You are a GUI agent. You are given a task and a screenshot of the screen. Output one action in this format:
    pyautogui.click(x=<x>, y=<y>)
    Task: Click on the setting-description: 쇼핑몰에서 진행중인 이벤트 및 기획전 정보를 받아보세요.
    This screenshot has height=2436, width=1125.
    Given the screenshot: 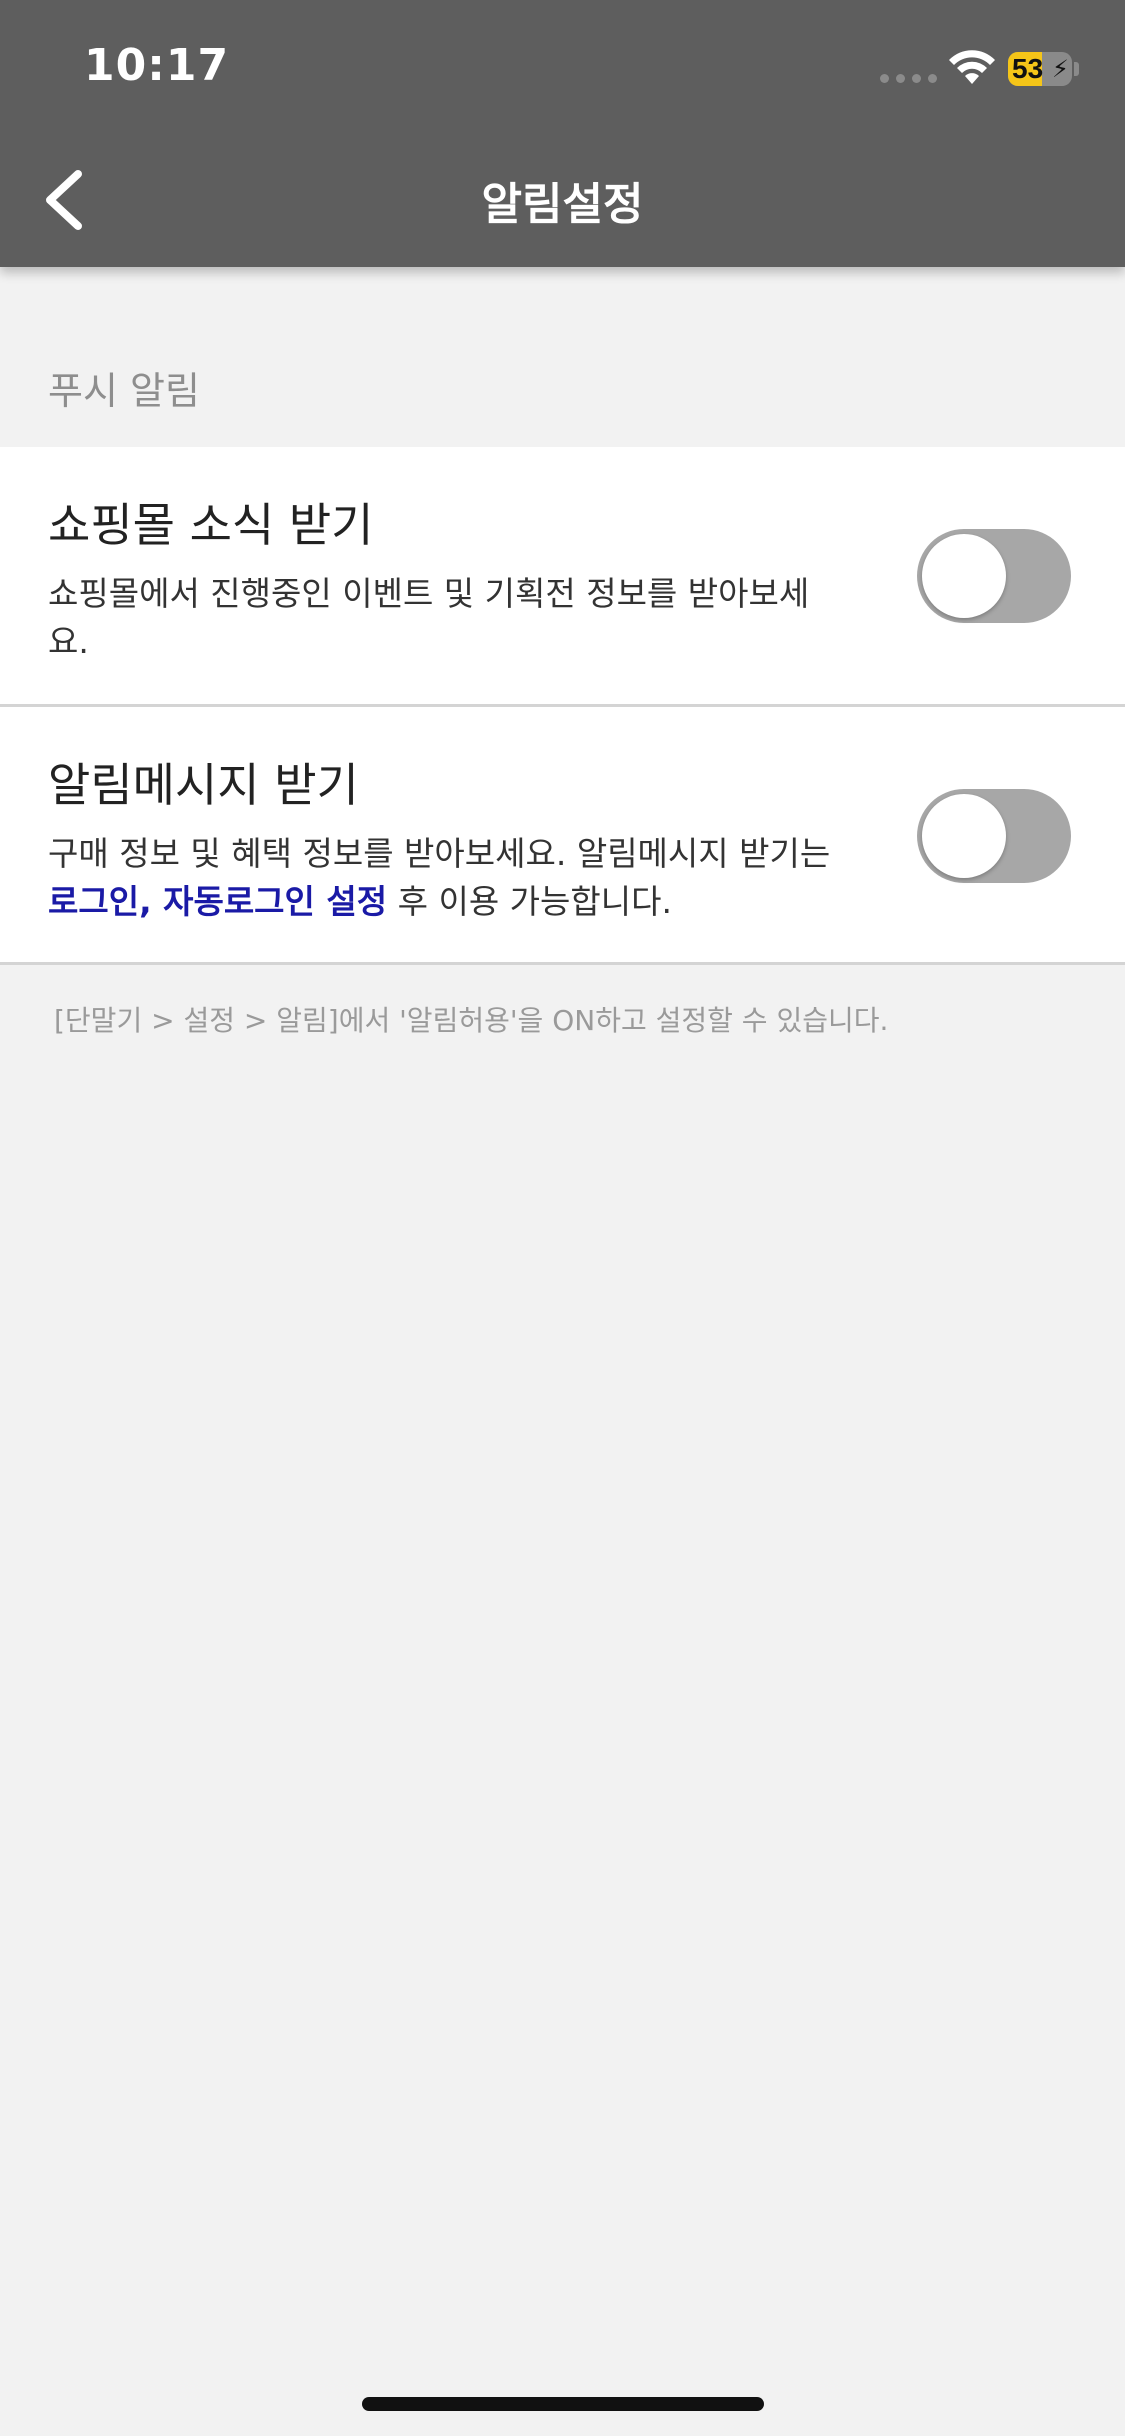 What is the action you would take?
    pyautogui.click(x=429, y=617)
    